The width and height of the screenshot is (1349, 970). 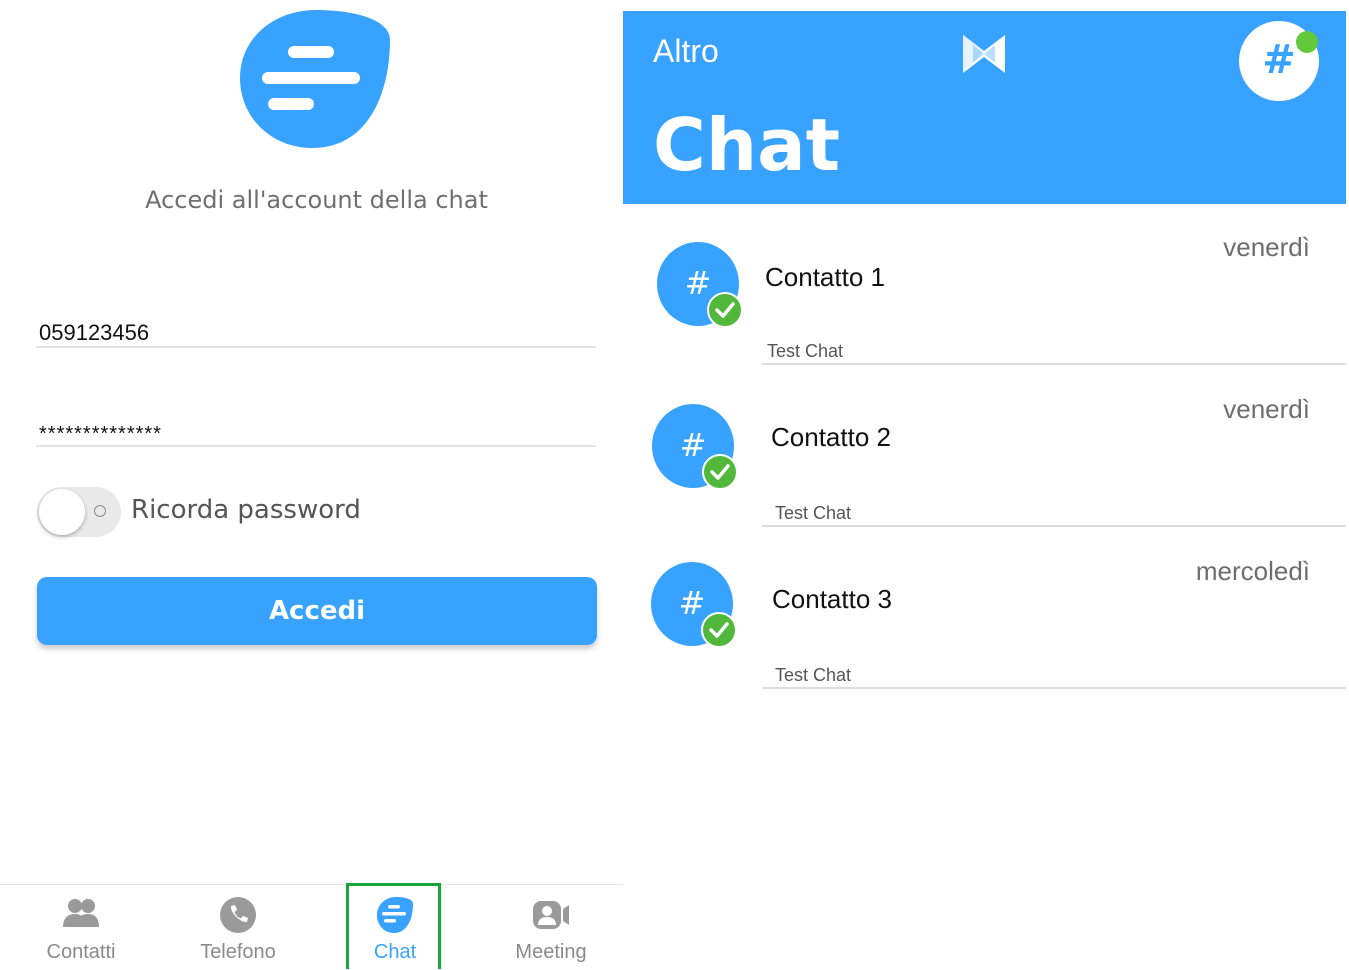 I want to click on chat-contact-name: Contatto 1, so click(x=825, y=277).